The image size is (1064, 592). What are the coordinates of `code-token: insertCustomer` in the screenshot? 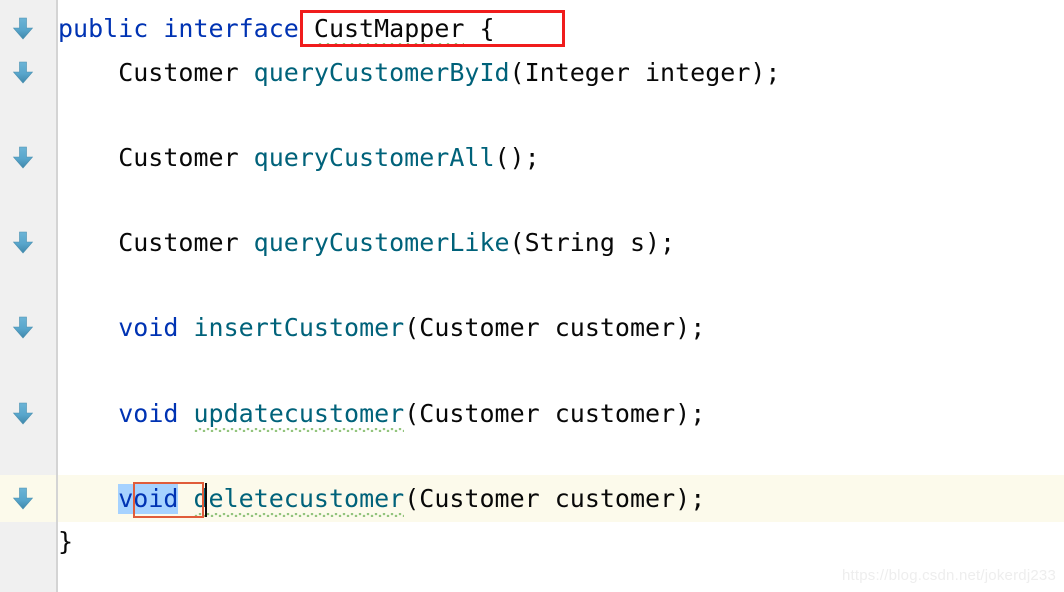 It's located at (299, 327).